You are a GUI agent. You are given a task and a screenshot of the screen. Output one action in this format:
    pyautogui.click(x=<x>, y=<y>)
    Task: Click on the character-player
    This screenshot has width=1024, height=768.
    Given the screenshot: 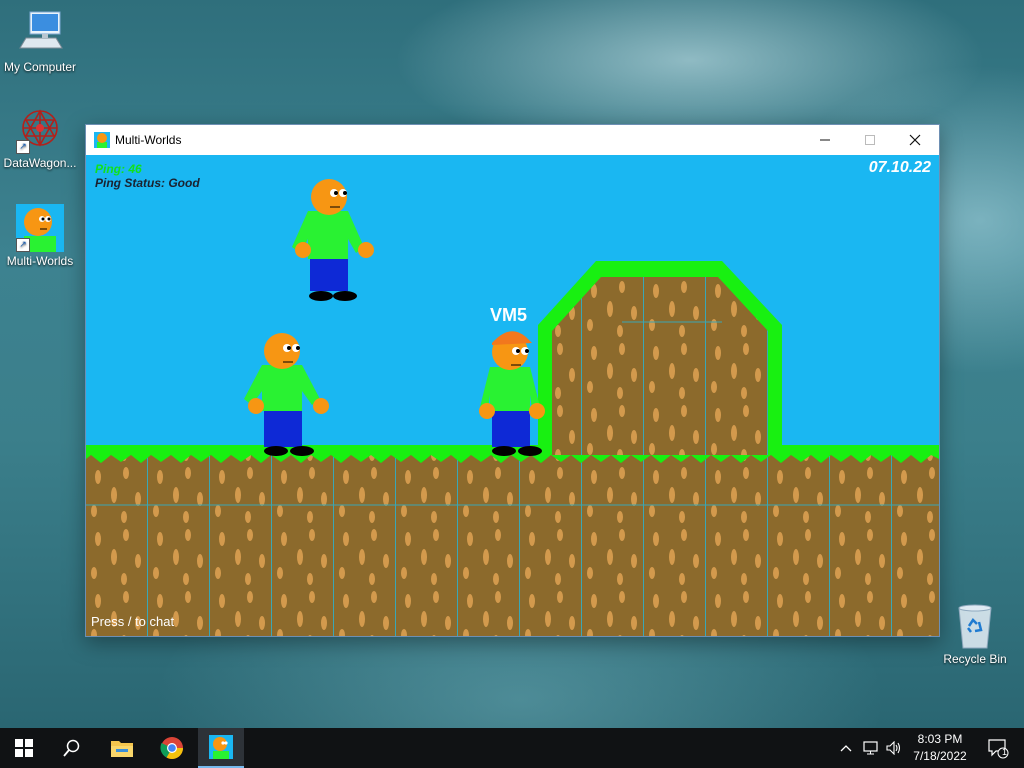 What is the action you would take?
    pyautogui.click(x=512, y=393)
    